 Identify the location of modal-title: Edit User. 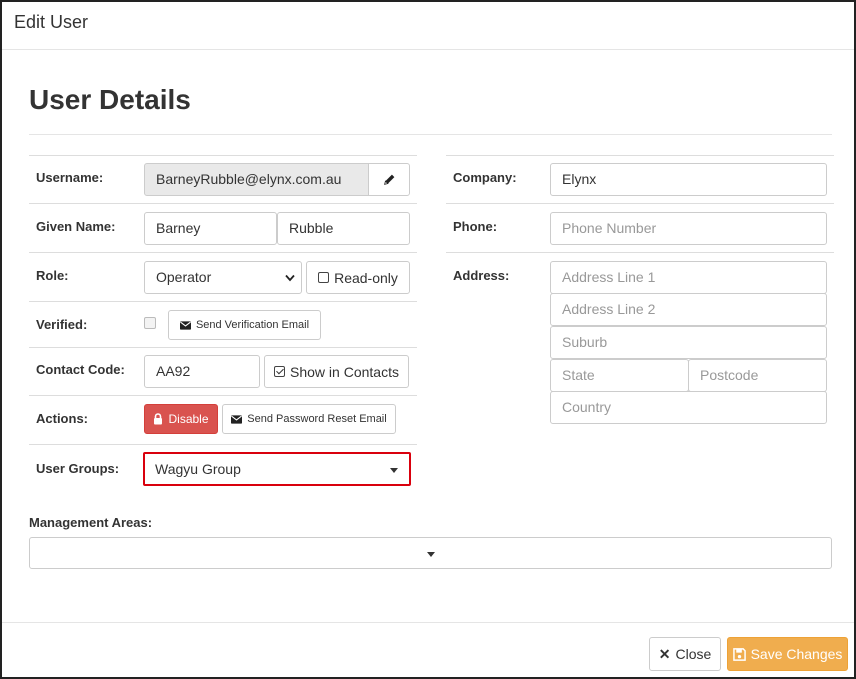
(51, 22).